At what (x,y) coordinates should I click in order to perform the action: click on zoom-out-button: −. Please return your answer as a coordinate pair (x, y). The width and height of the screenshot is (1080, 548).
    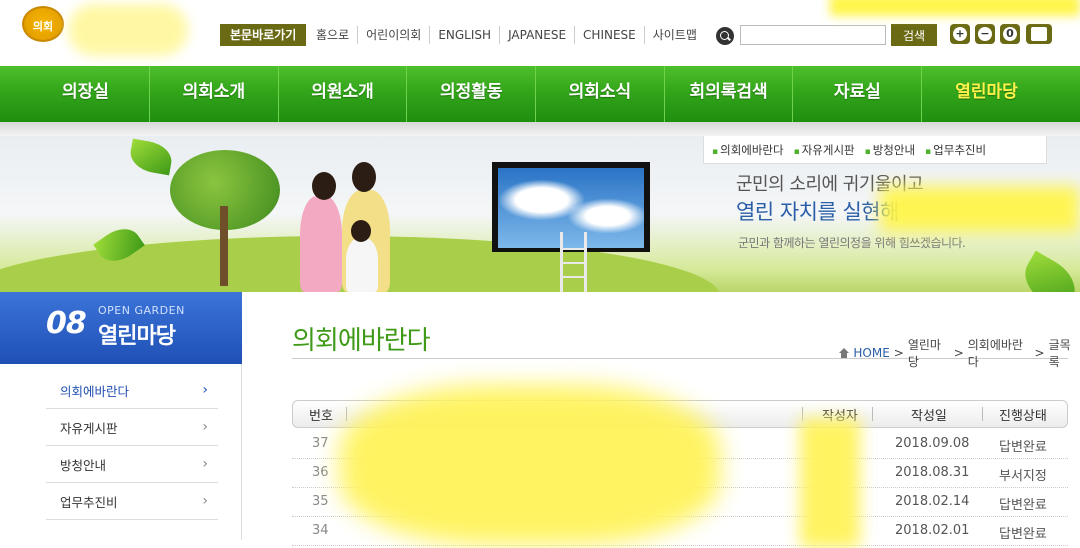
    Looking at the image, I should click on (985, 34).